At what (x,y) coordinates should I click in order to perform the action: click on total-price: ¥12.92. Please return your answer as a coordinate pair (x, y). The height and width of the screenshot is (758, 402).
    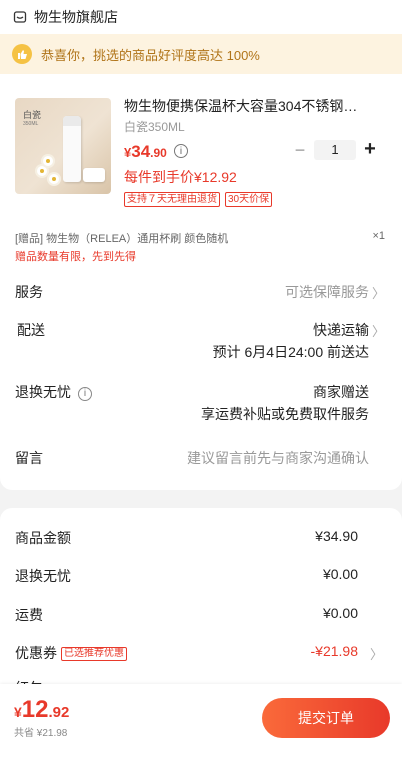
    Looking at the image, I should click on (41, 710).